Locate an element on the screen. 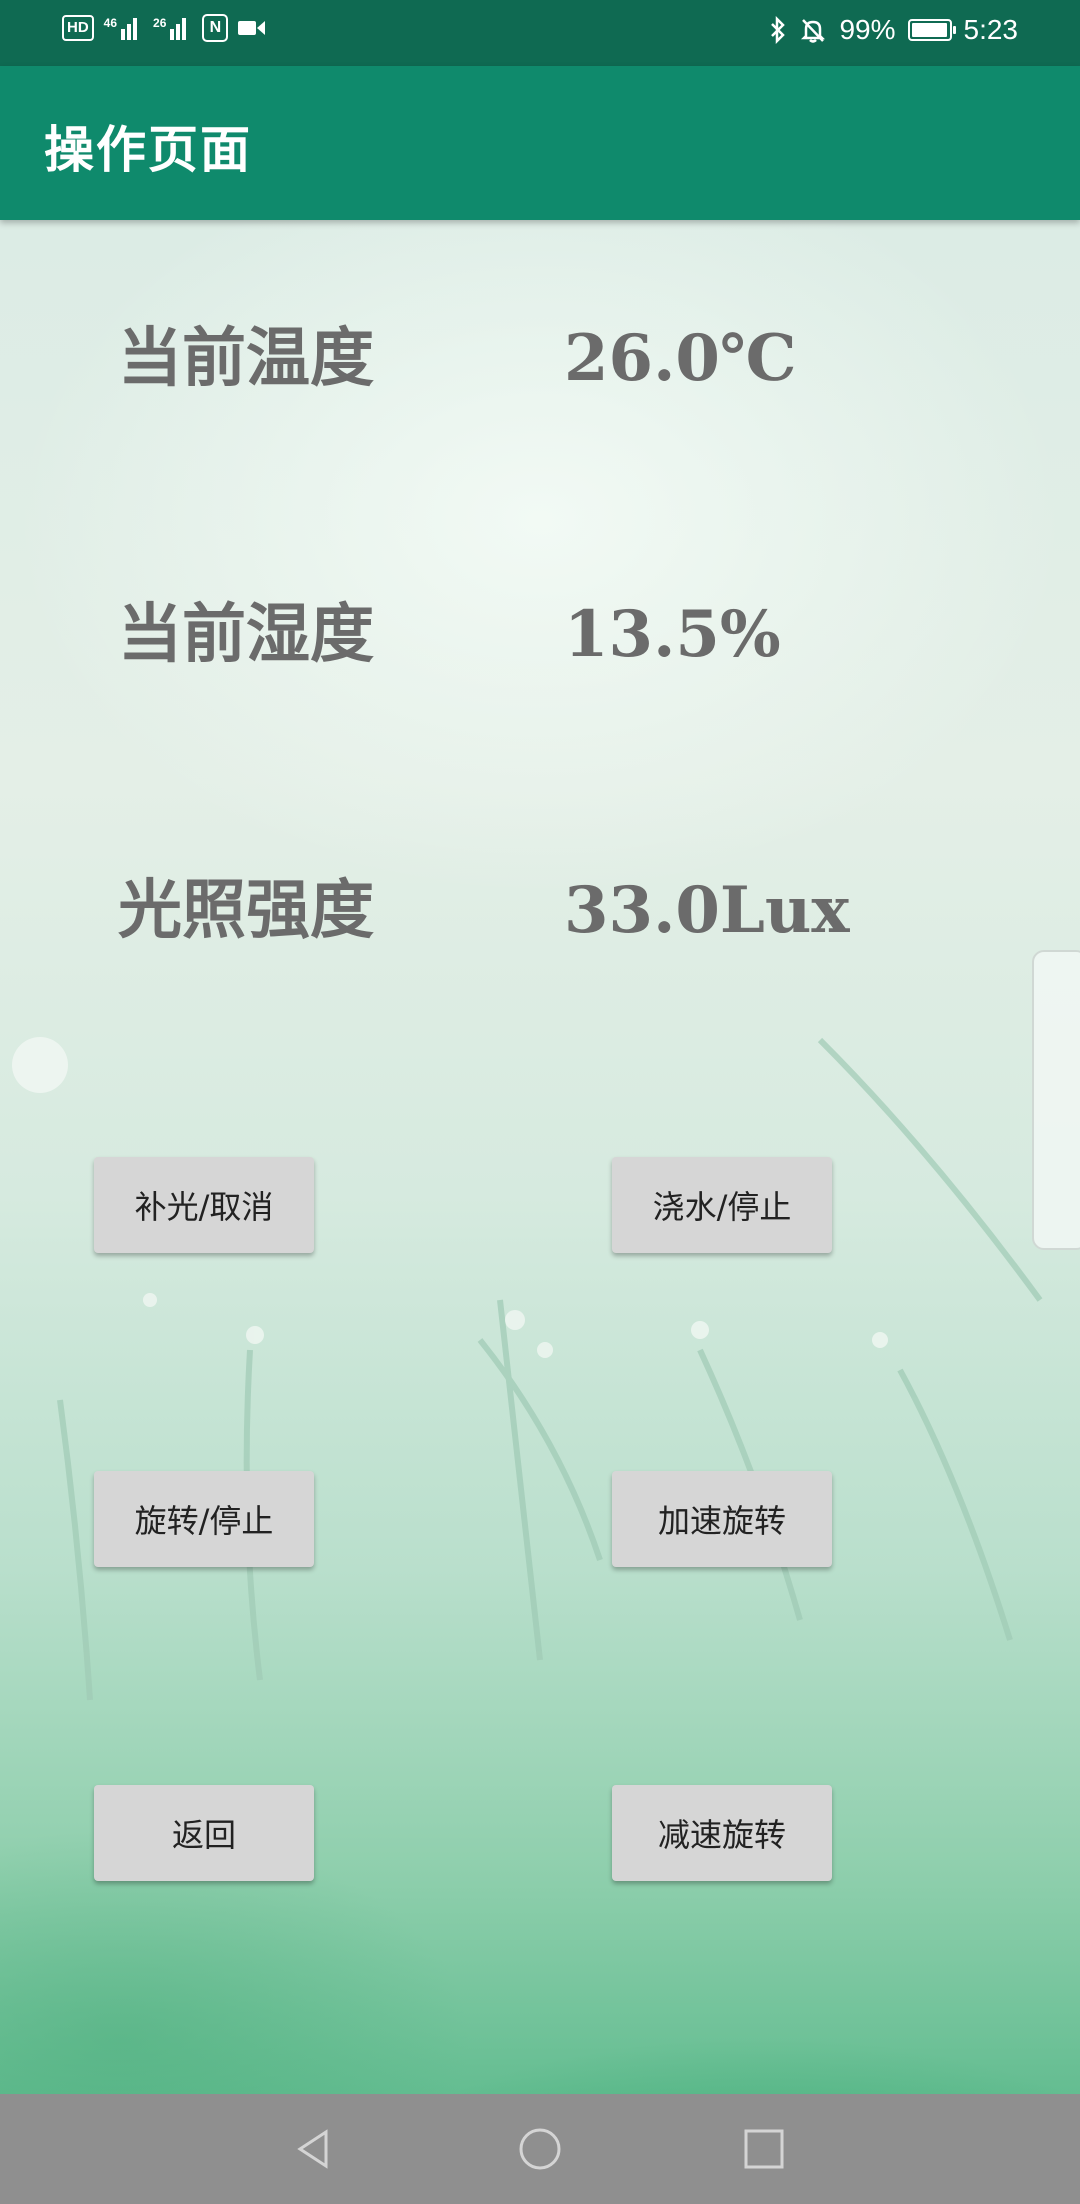 The width and height of the screenshot is (1080, 2204). home-circle-icon is located at coordinates (540, 2149).